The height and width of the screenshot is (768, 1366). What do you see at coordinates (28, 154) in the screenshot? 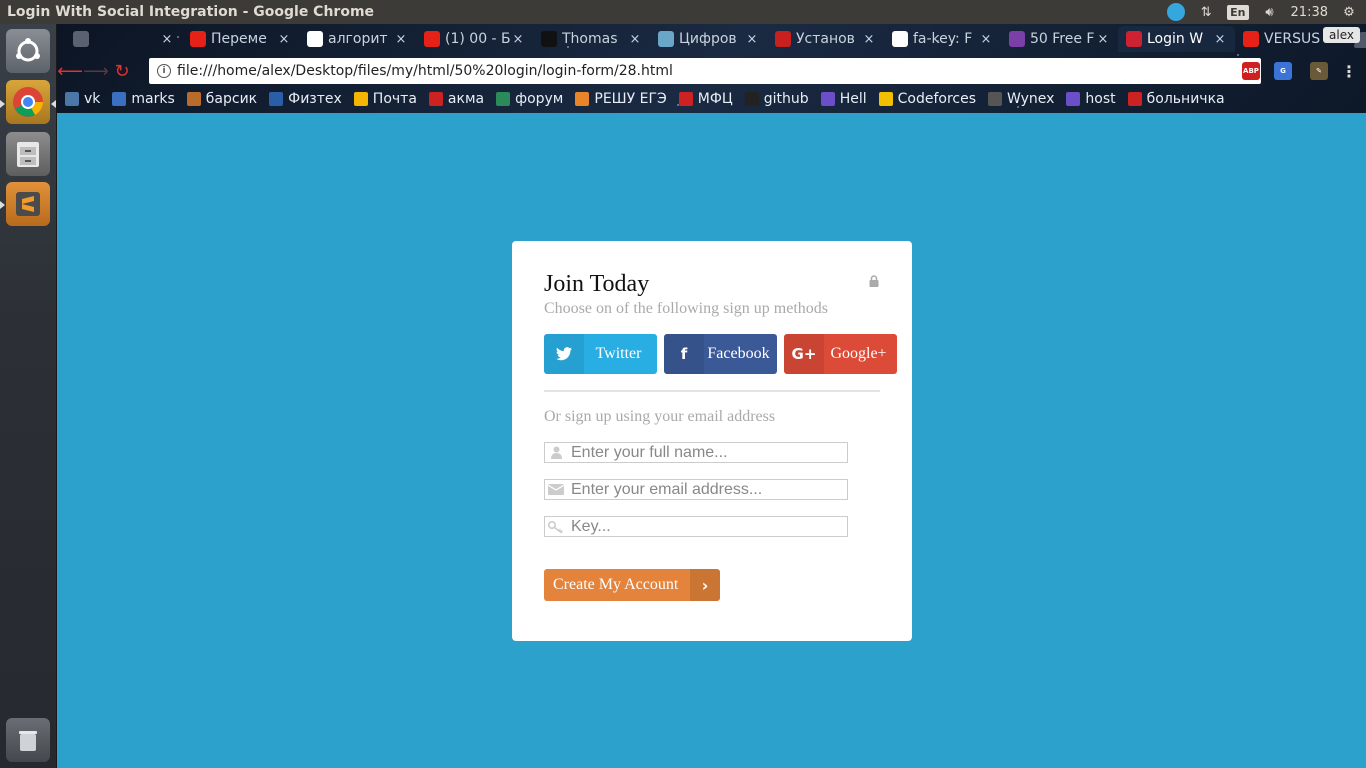
I see `launcher-files` at bounding box center [28, 154].